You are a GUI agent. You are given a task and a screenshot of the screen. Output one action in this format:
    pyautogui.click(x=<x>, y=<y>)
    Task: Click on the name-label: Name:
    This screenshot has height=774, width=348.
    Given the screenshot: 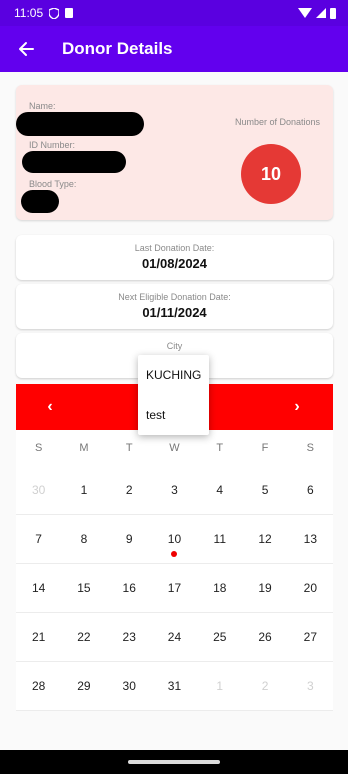 What is the action you would take?
    pyautogui.click(x=42, y=106)
    